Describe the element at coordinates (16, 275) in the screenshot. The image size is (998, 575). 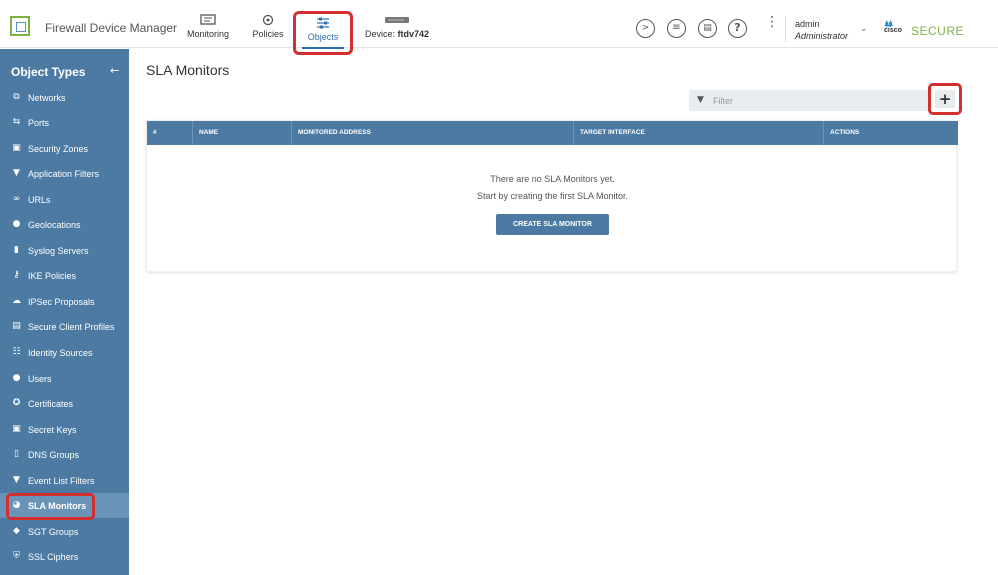
I see `key-icon: ⚷` at that location.